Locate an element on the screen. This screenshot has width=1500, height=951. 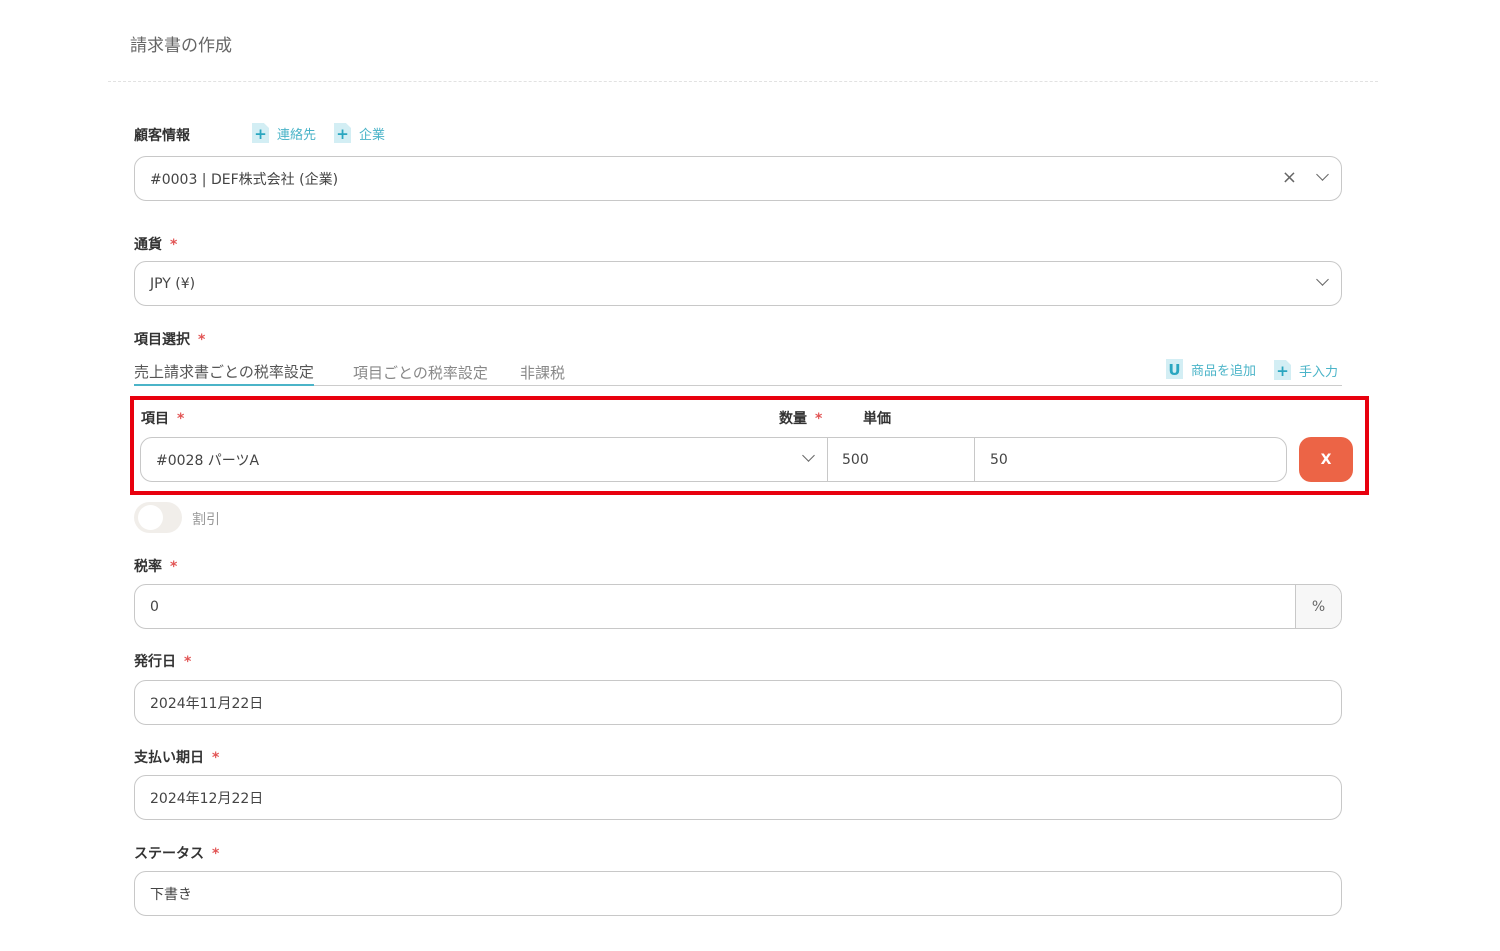
customer-label: 顧客情報 is located at coordinates (162, 136).